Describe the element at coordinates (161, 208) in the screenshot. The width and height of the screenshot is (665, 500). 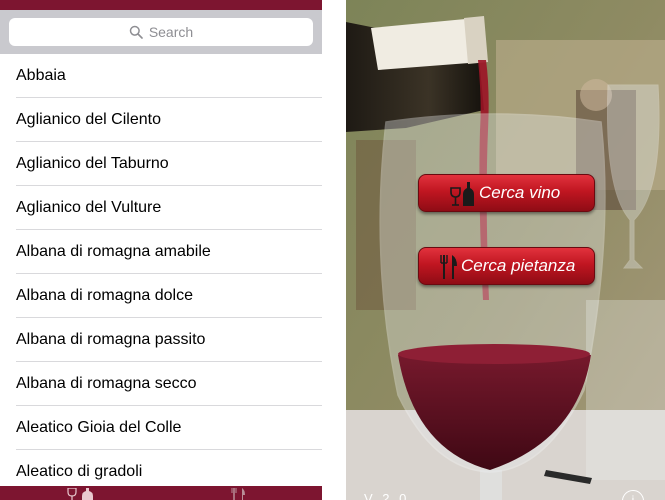
I see `list-item: Aglianico del Vulture` at that location.